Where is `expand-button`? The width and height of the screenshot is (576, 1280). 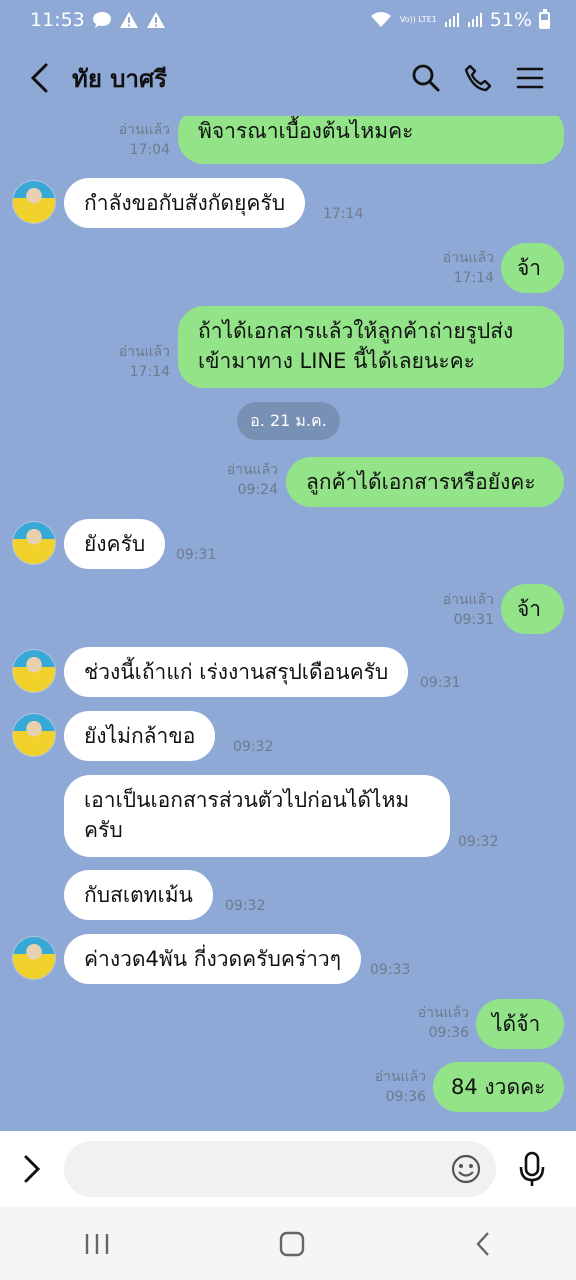
expand-button is located at coordinates (32, 1169).